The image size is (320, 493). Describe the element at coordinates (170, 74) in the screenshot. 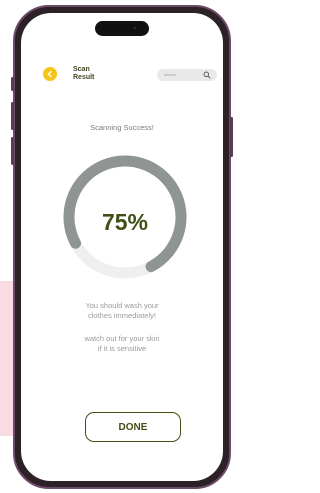

I see `search-placeholder: search` at that location.